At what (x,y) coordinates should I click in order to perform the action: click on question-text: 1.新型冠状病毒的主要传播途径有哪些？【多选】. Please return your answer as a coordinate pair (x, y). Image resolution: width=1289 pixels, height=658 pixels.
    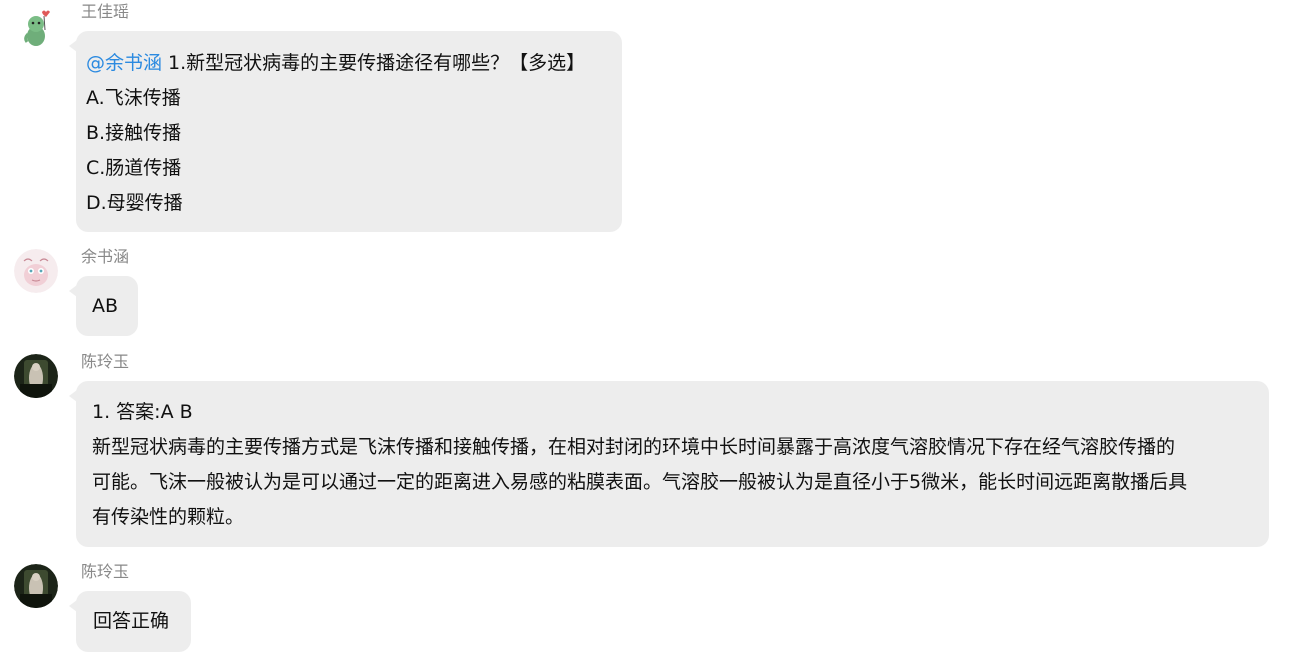
    Looking at the image, I should click on (374, 63).